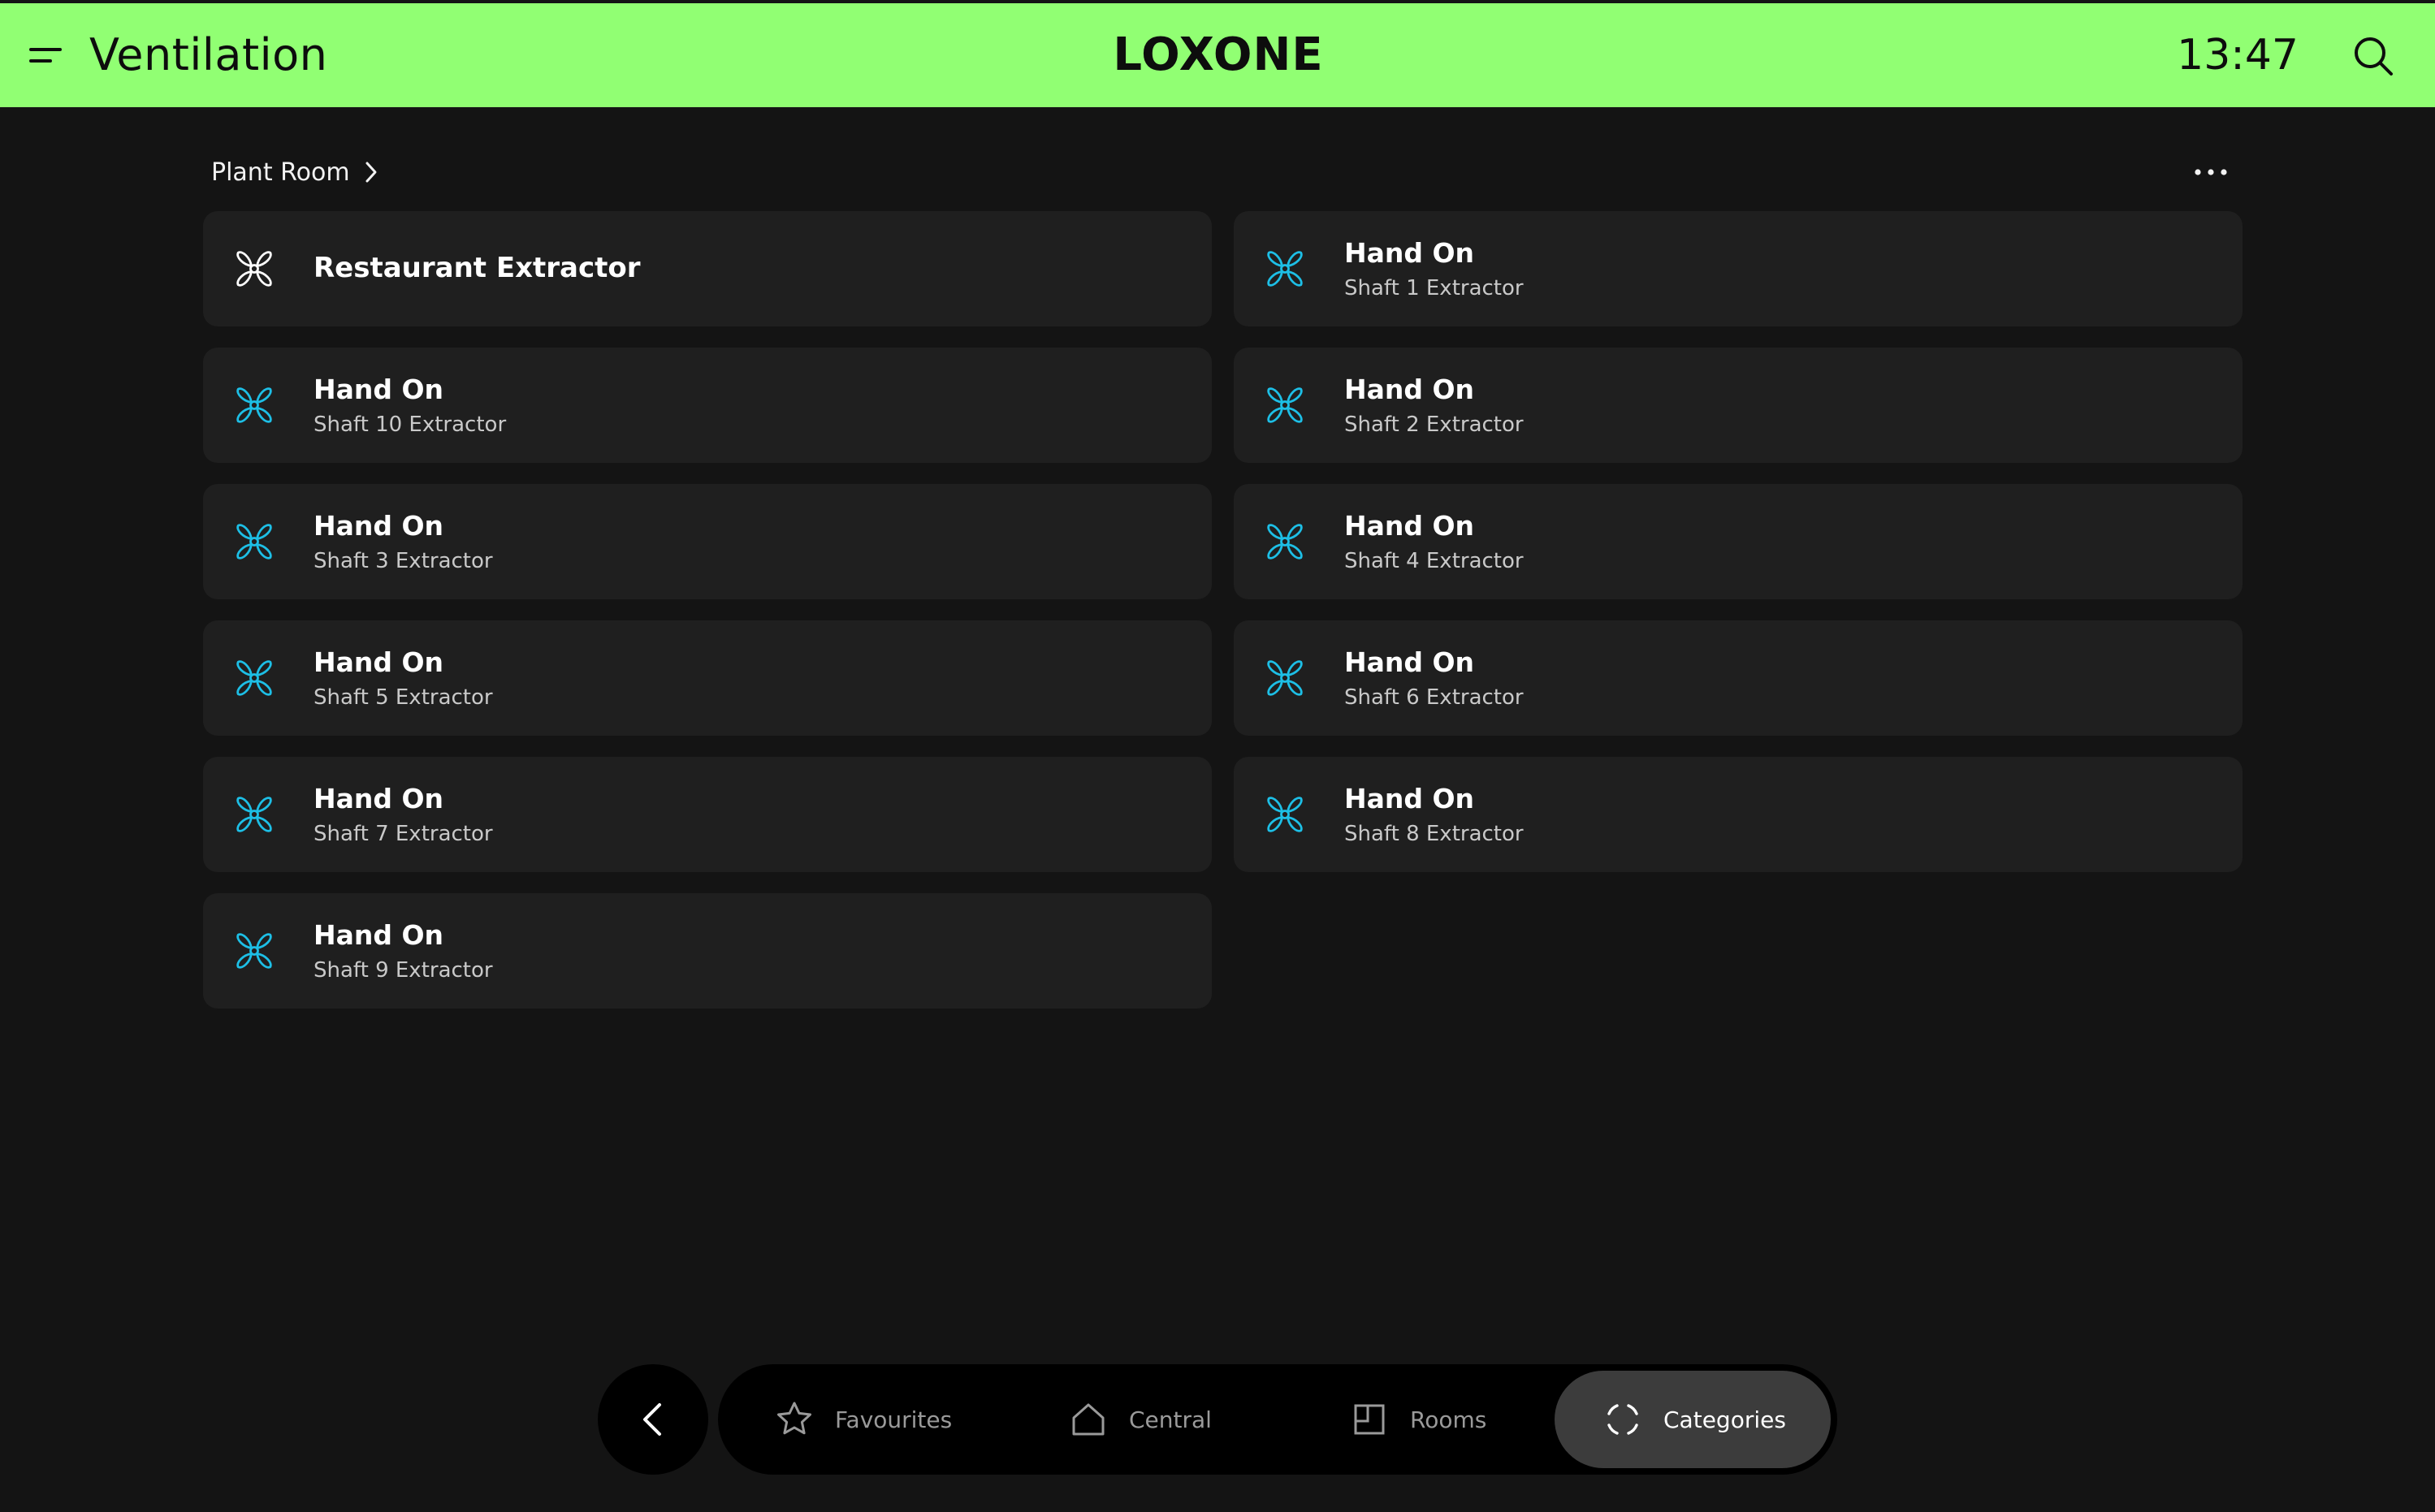 The image size is (2435, 1512). Describe the element at coordinates (1434, 697) in the screenshot. I see `tile-subtitle: Shaft 6 Extractor` at that location.